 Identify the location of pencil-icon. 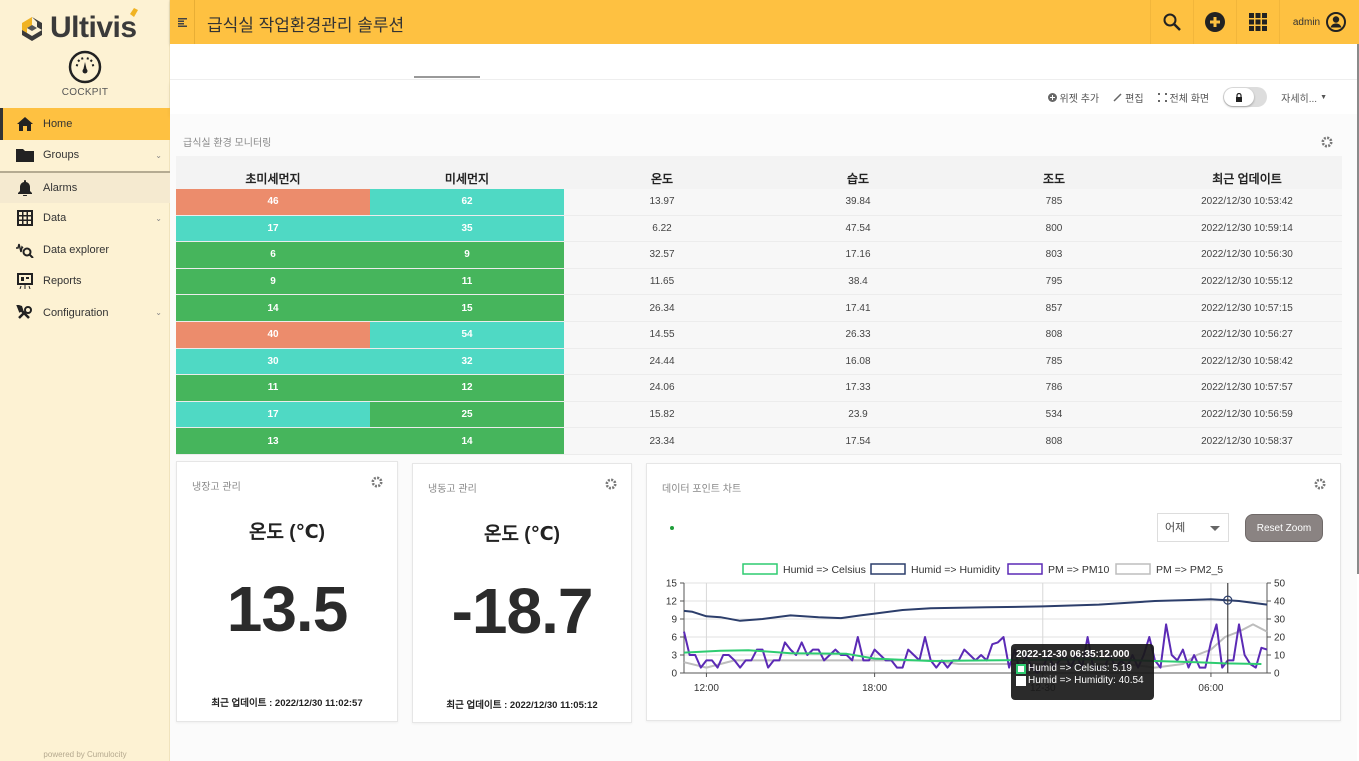
(1117, 97).